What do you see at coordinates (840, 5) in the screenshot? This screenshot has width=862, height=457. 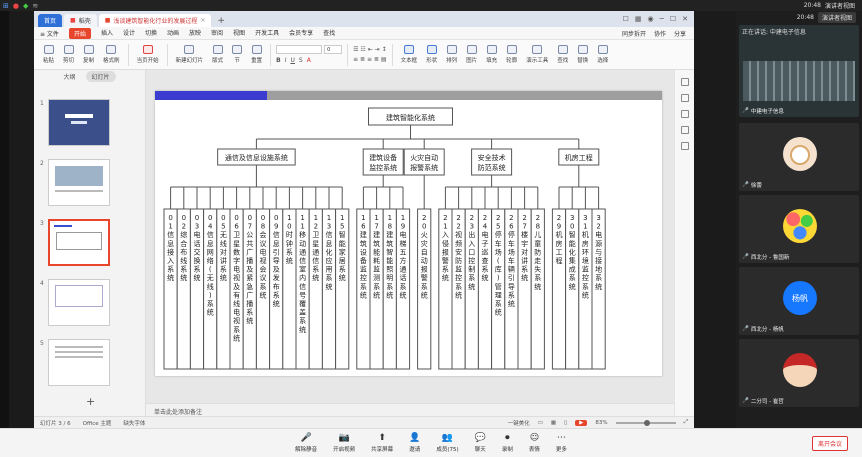 I see `presenter-view-button: 演讲者视图` at bounding box center [840, 5].